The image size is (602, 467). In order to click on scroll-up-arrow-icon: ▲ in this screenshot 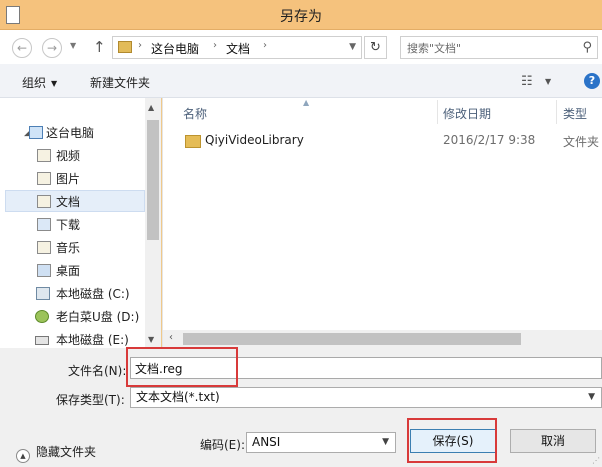, I will do `click(151, 107)`.